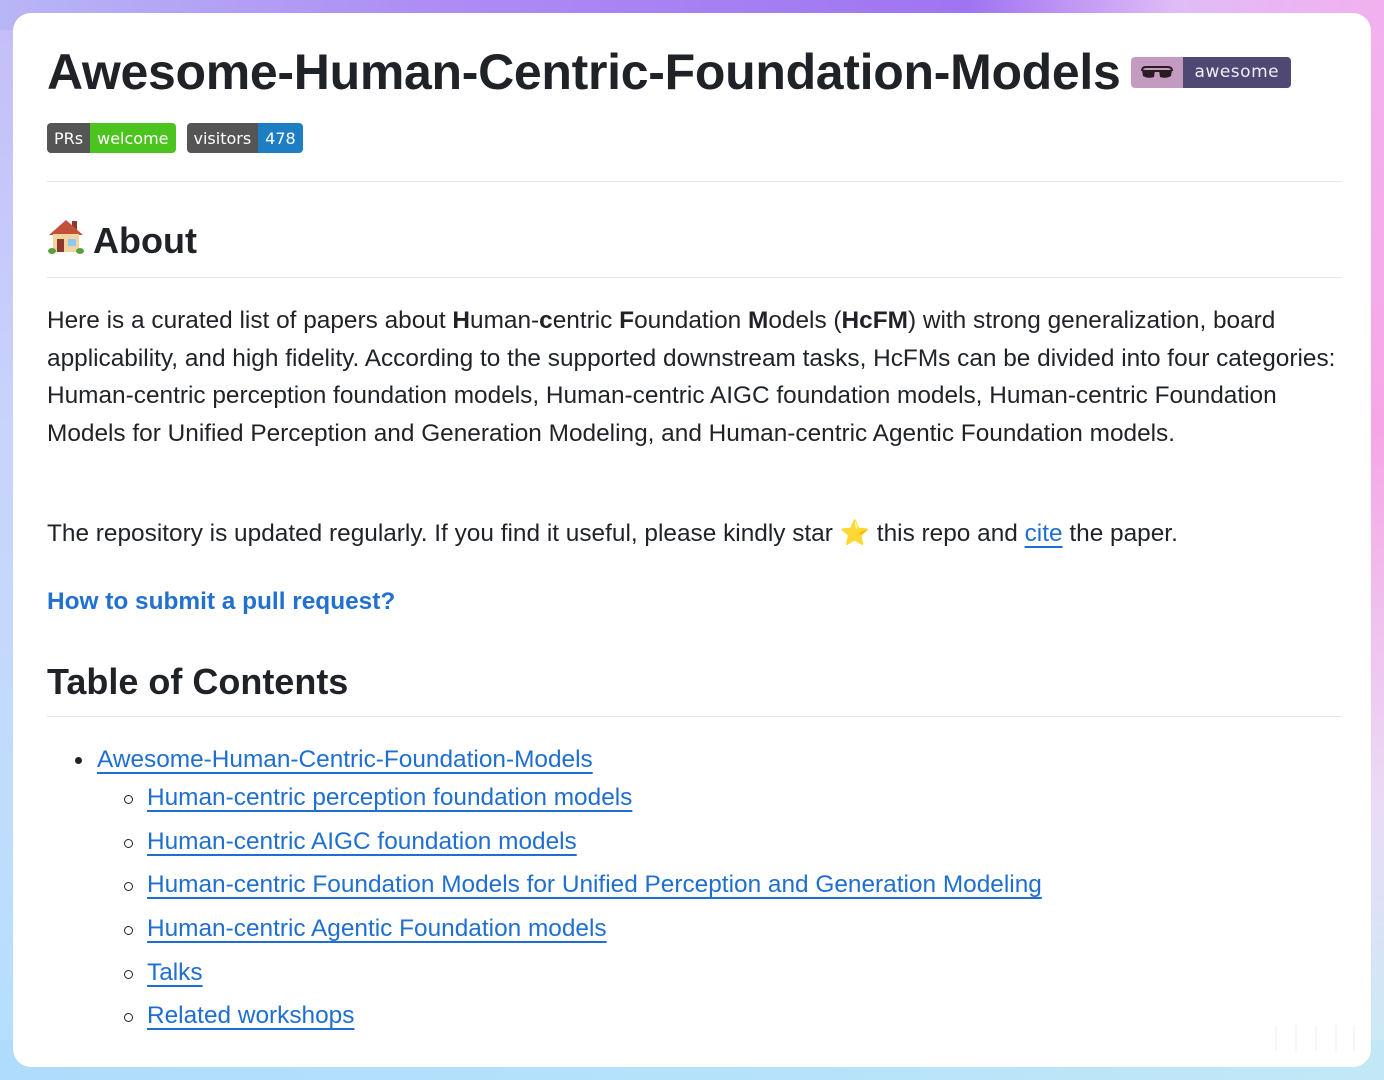 The height and width of the screenshot is (1080, 1384). What do you see at coordinates (505, 320) in the screenshot?
I see `text: uman-` at bounding box center [505, 320].